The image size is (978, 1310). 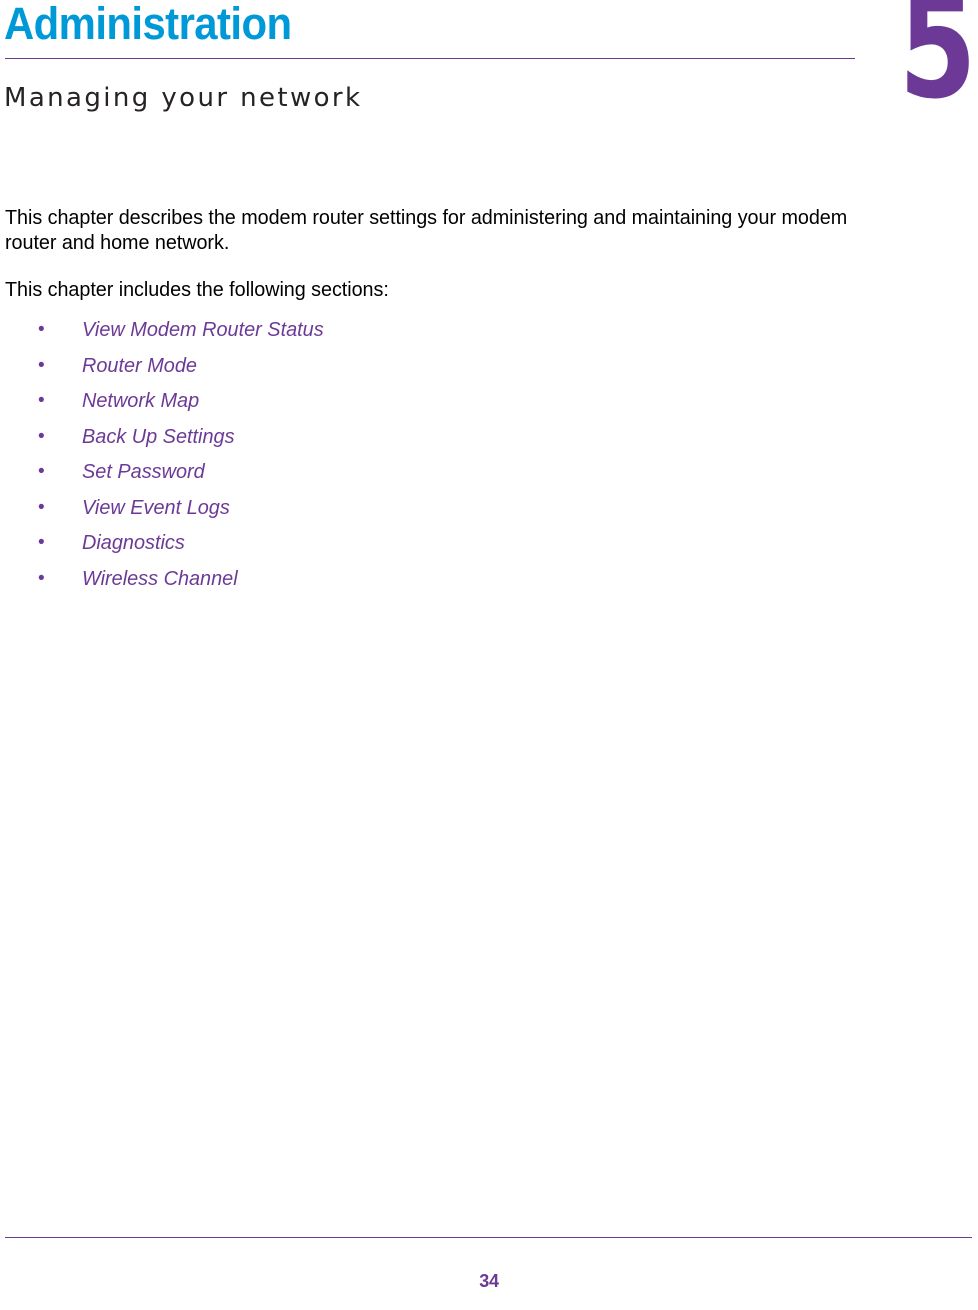 I want to click on list-item: • Back Up Settings, so click(x=355, y=437).